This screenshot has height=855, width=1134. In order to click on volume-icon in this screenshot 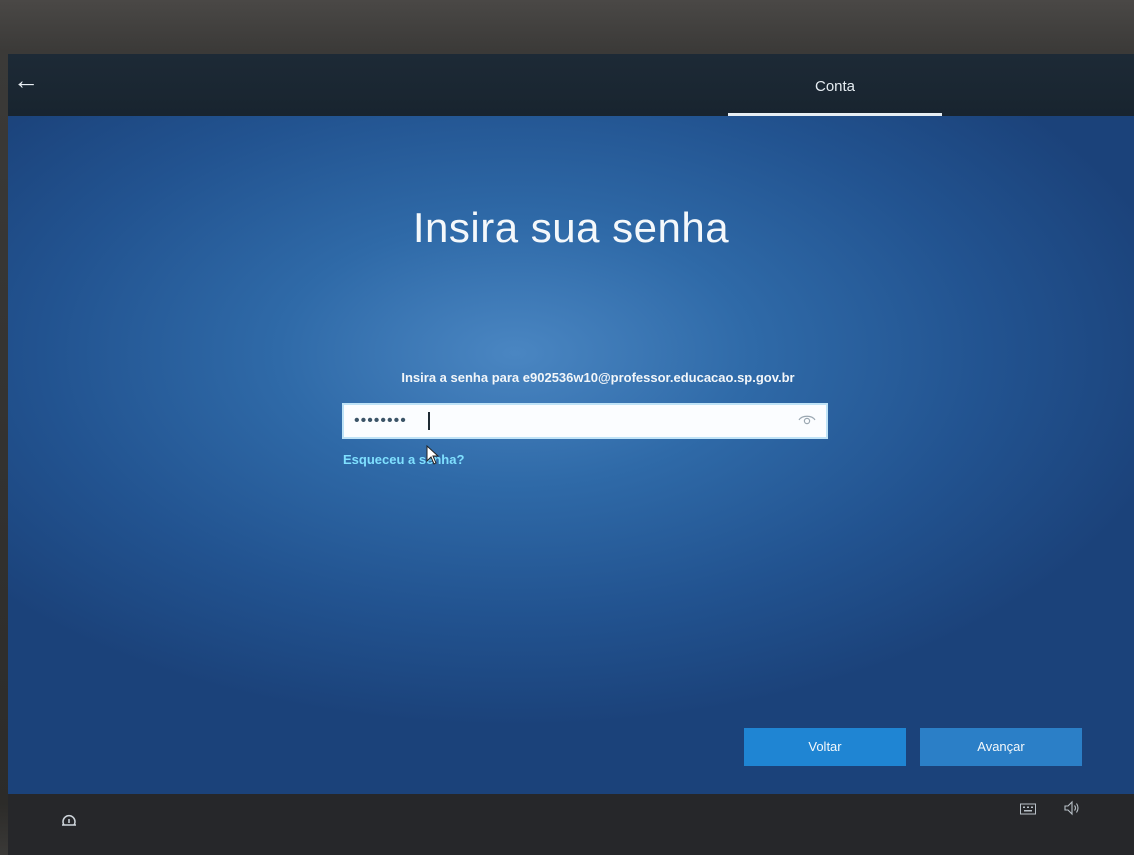, I will do `click(1072, 808)`.